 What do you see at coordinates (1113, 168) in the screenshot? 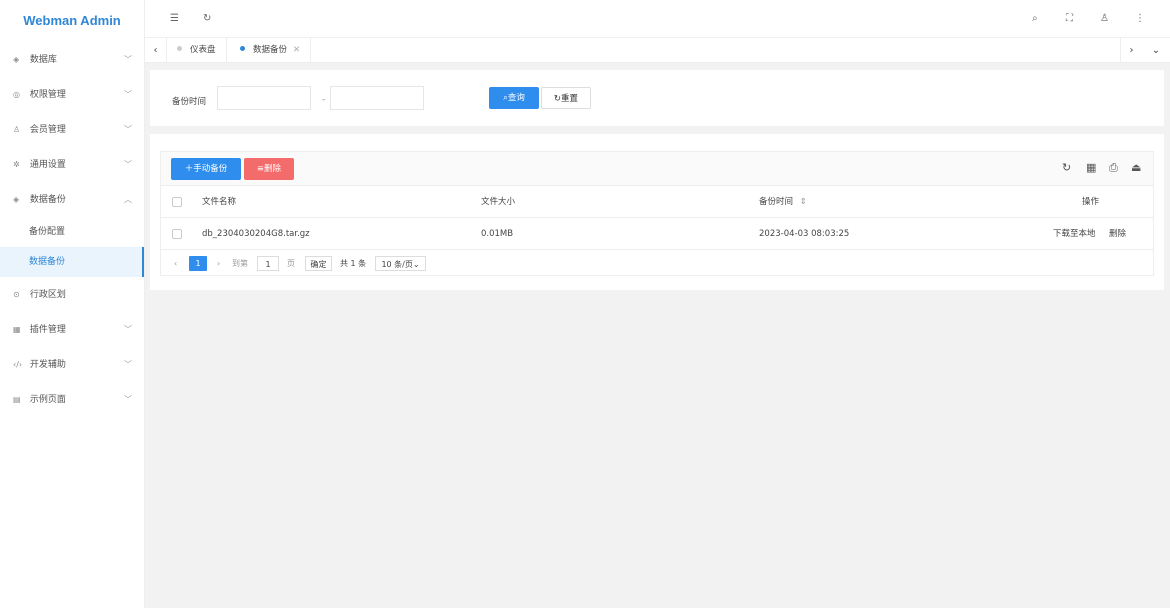
I see `print-icon: ⎙` at bounding box center [1113, 168].